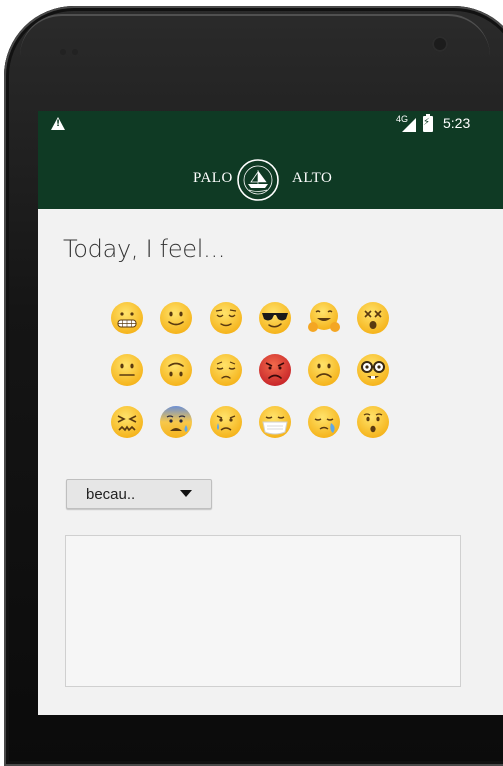 The image size is (503, 766). What do you see at coordinates (440, 44) in the screenshot?
I see `front-camera-icon` at bounding box center [440, 44].